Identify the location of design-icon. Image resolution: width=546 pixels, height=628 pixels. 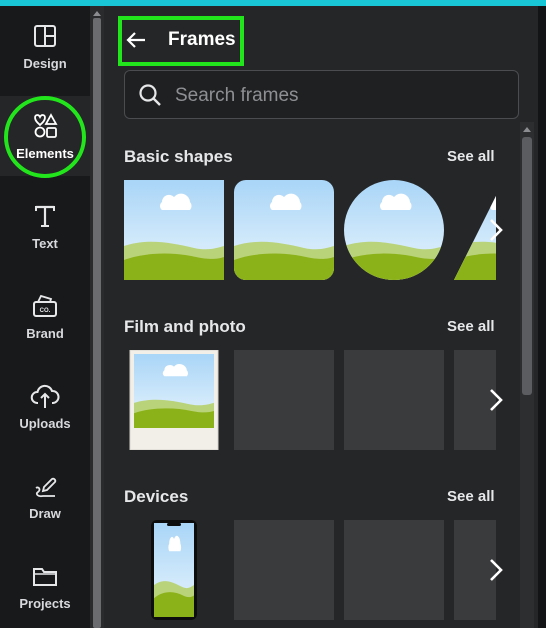
(45, 36).